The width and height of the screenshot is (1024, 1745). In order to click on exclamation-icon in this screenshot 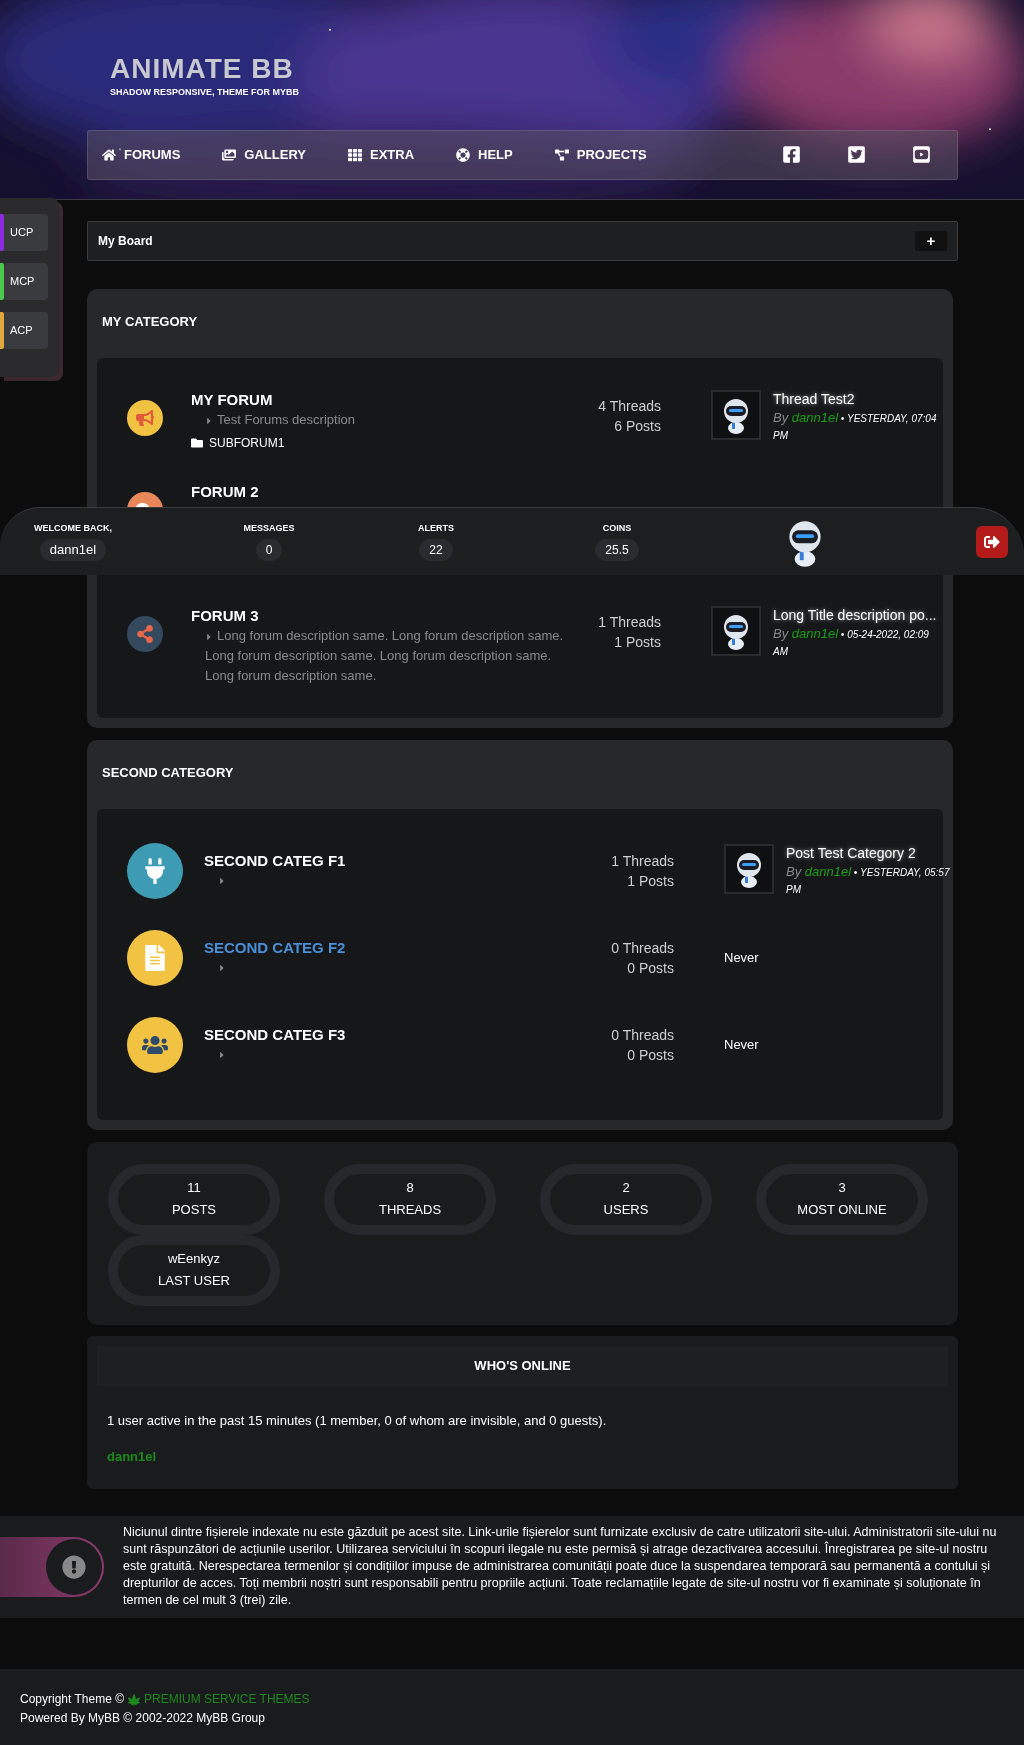, I will do `click(74, 1567)`.